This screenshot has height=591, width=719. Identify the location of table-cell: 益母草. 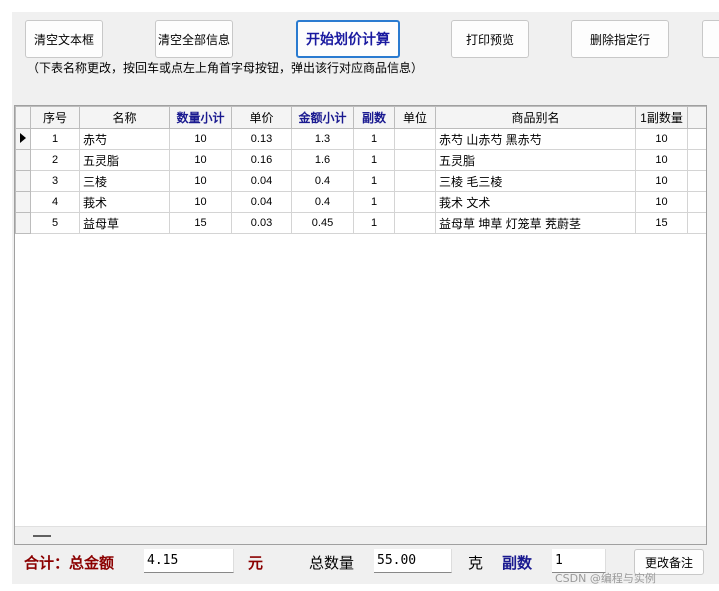
(124, 223).